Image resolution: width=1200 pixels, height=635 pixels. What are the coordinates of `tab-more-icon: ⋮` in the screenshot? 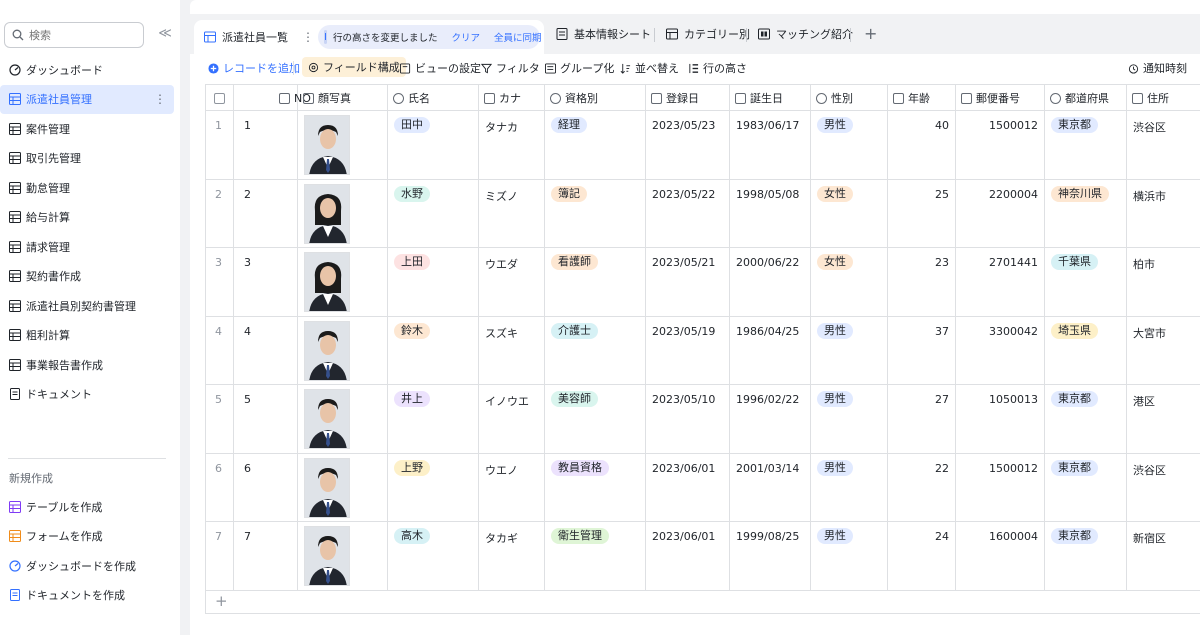 It's located at (308, 37).